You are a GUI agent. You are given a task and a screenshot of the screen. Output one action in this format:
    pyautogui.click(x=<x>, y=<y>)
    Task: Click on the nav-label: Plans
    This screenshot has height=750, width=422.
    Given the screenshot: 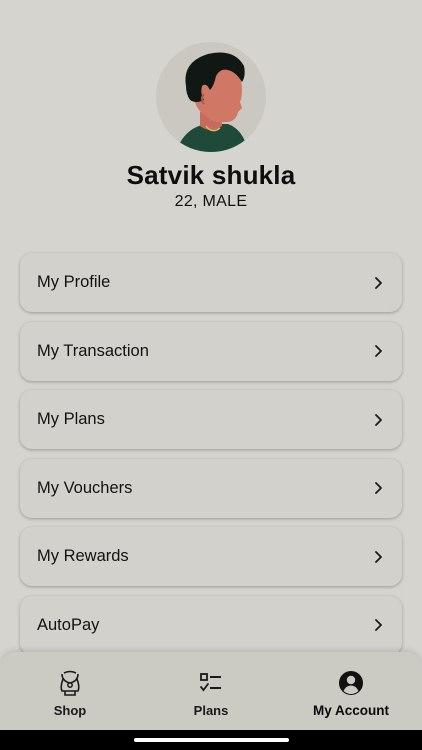 What is the action you would take?
    pyautogui.click(x=211, y=710)
    